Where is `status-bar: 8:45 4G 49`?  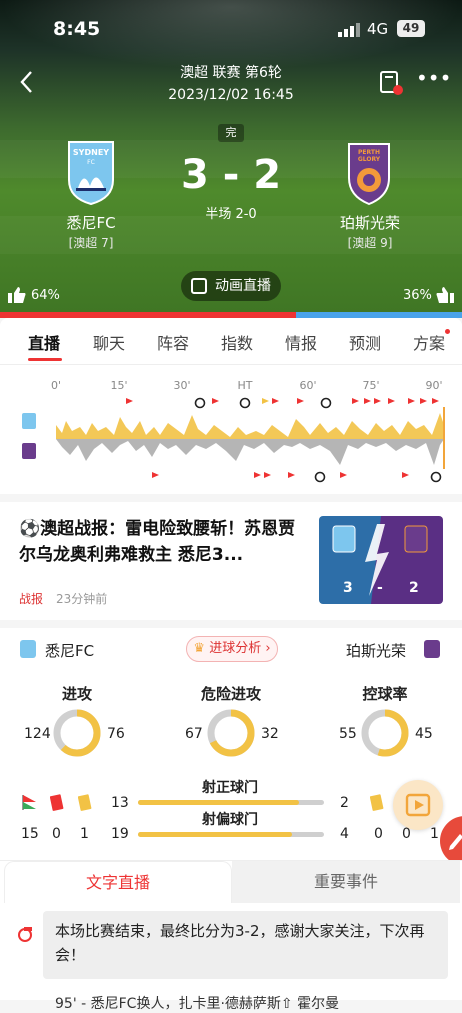
status-bar: 8:45 4G 49 is located at coordinates (231, 29).